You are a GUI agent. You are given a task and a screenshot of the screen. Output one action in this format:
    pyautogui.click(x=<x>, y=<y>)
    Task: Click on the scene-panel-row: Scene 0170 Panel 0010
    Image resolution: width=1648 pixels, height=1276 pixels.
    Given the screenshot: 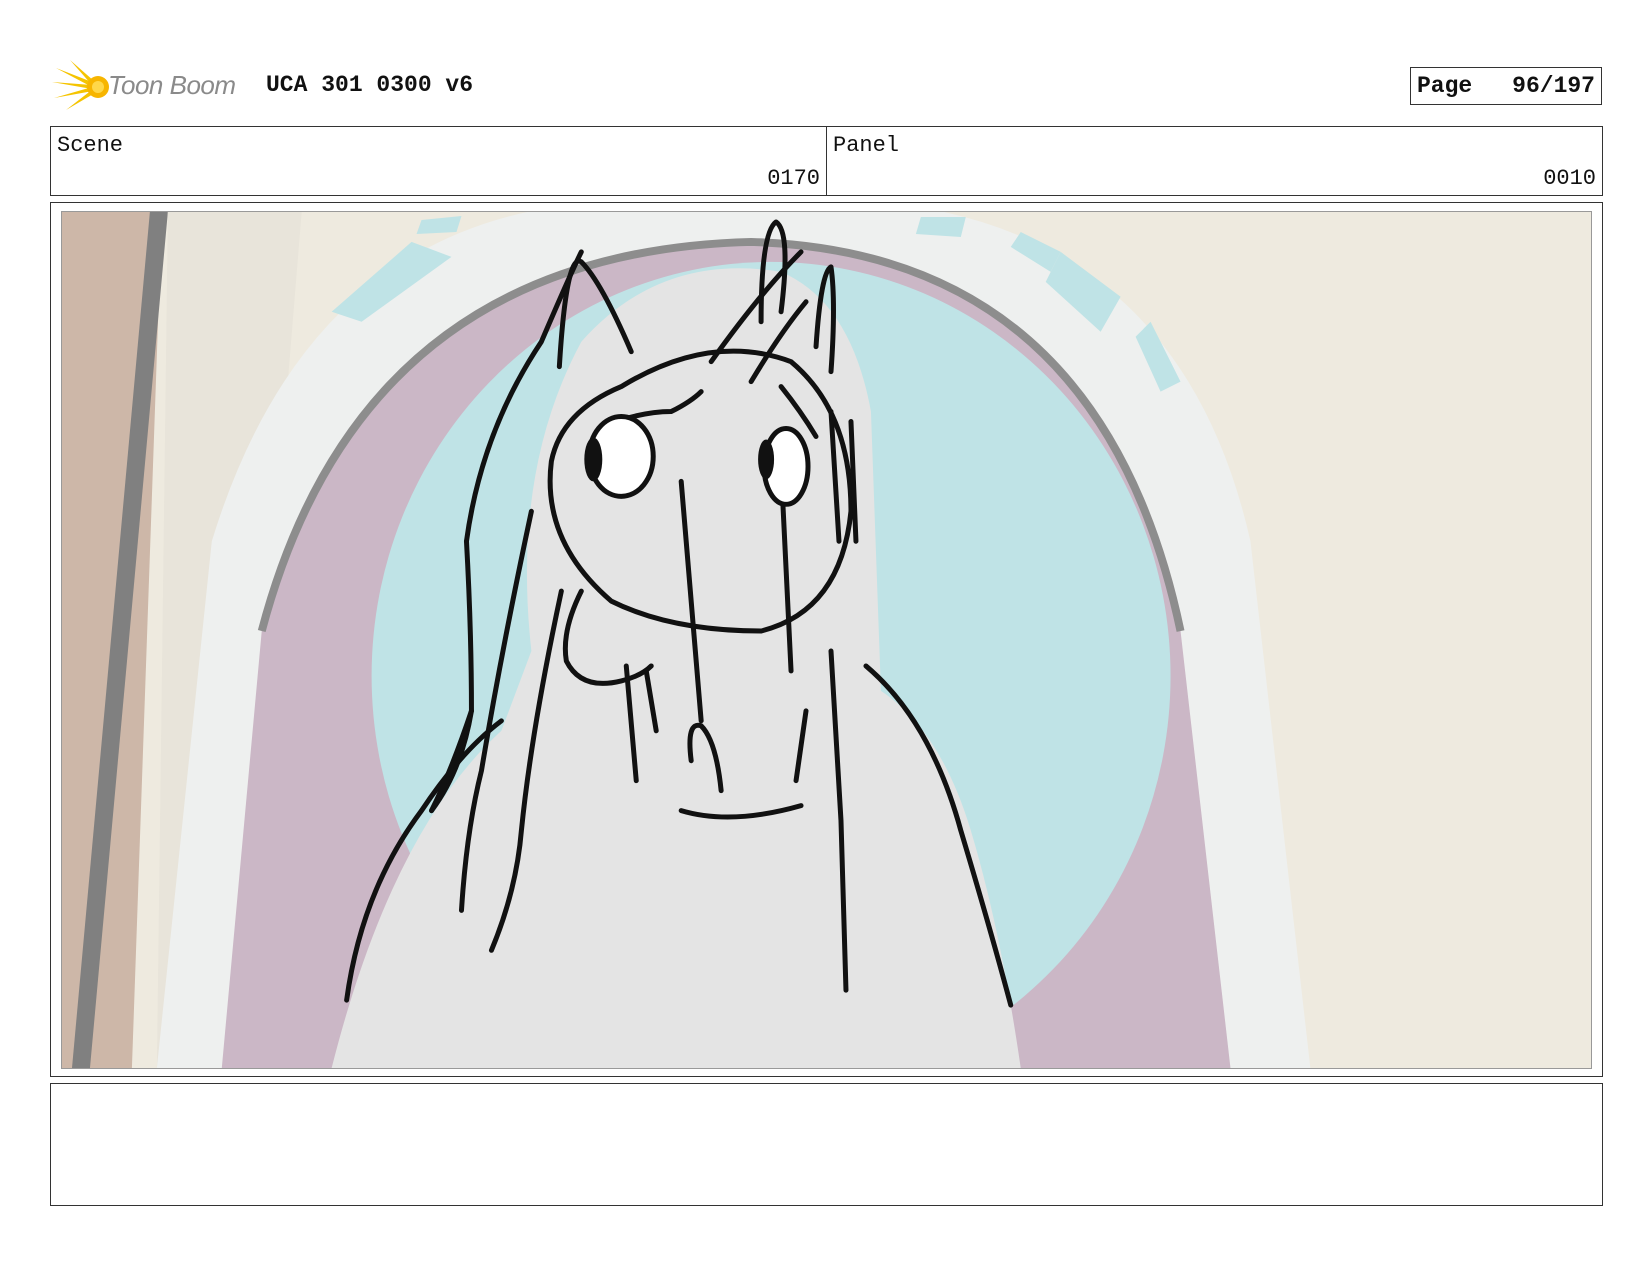 What is the action you would take?
    pyautogui.click(x=826, y=161)
    